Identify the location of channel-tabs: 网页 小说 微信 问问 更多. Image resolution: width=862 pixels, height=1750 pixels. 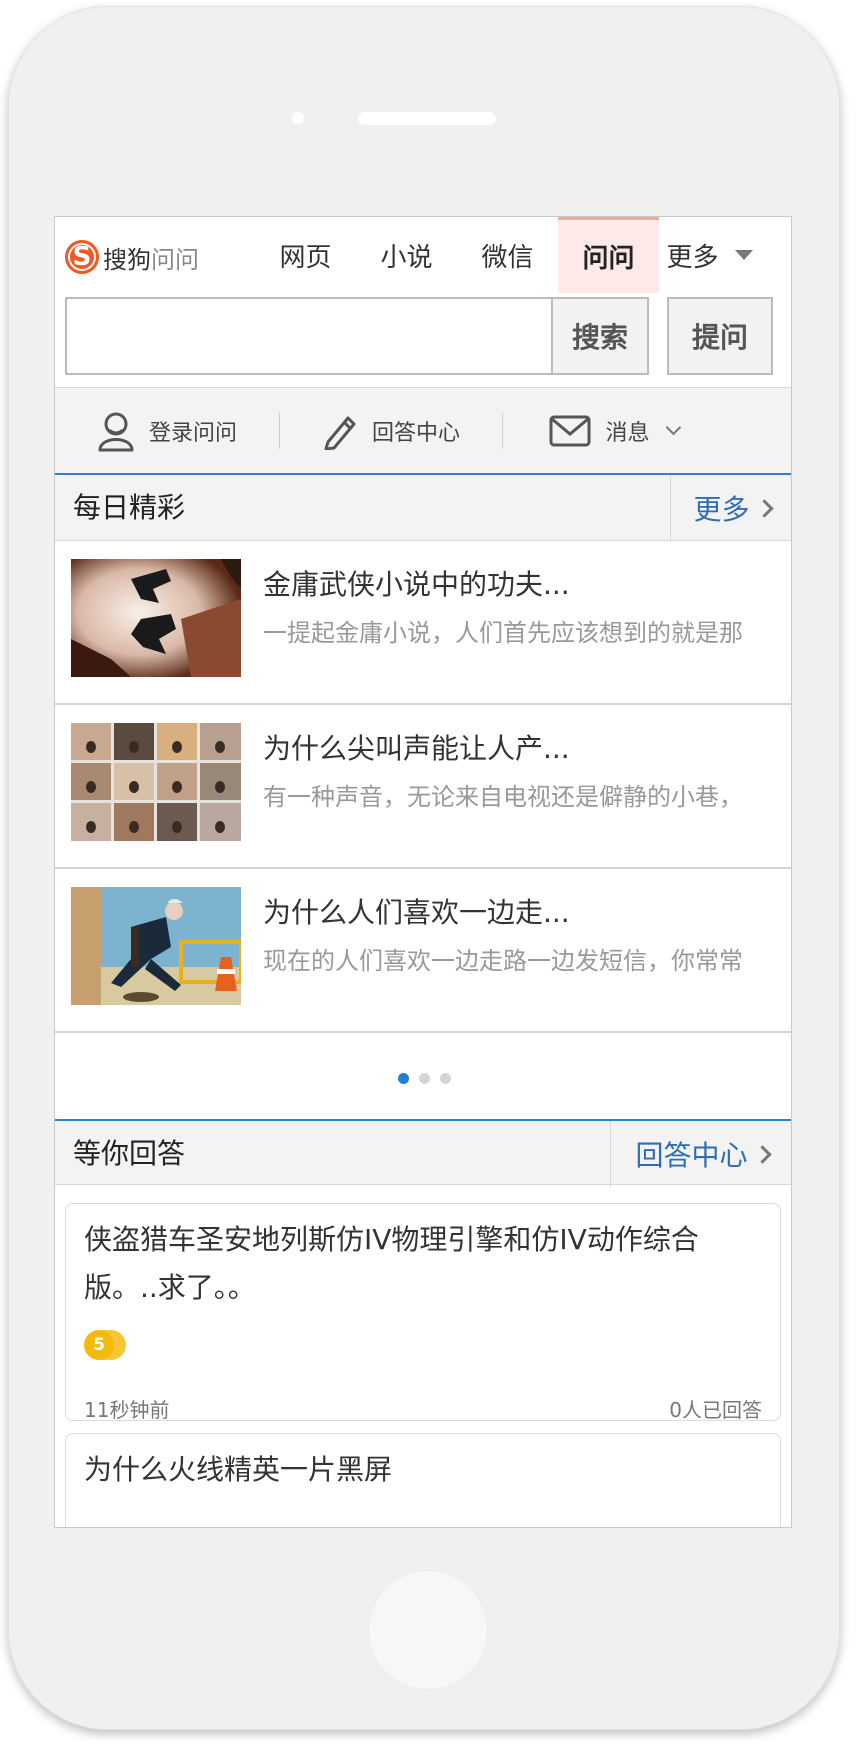
(507, 255).